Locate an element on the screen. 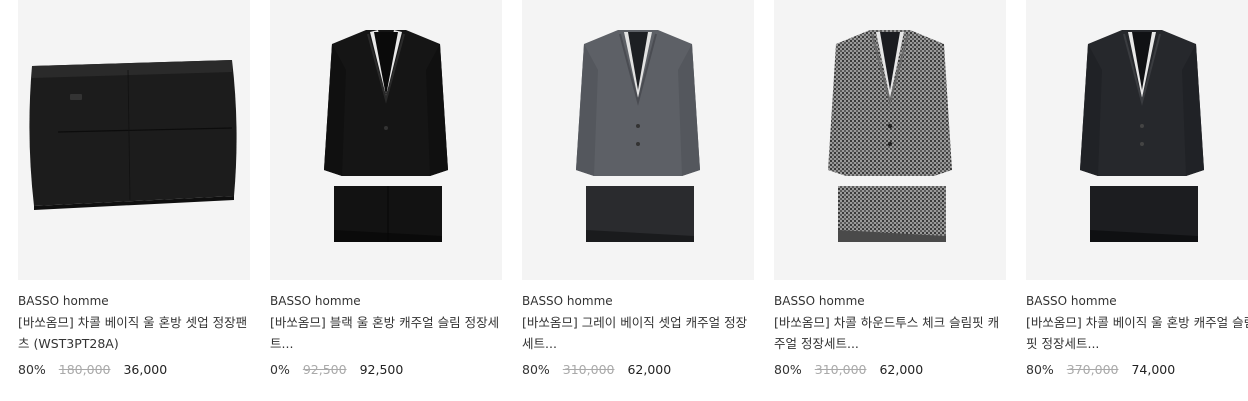  original-price: 180,000 is located at coordinates (84, 369).